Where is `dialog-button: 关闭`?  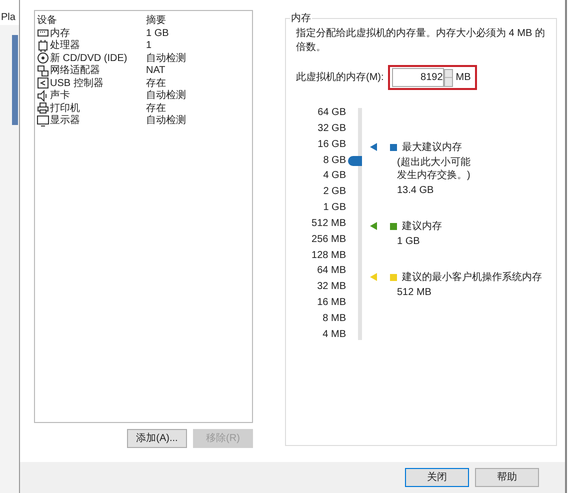
dialog-button: 关闭 is located at coordinates (437, 477).